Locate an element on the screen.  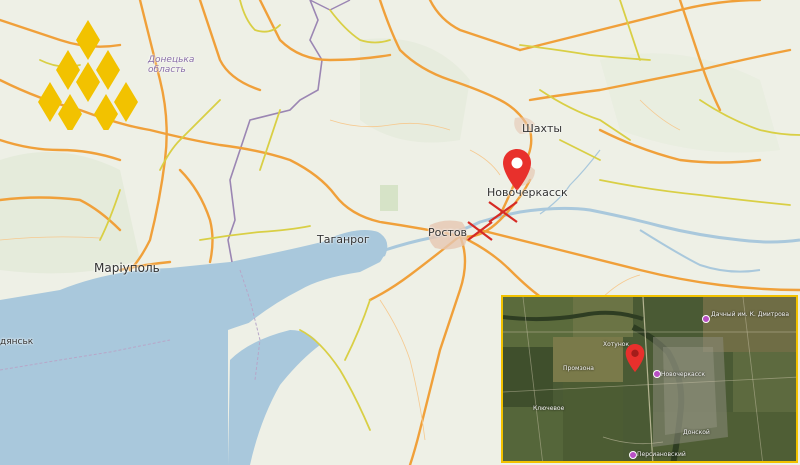
inset-label-klyuchevoe: Ключевое is located at coordinates (549, 408).